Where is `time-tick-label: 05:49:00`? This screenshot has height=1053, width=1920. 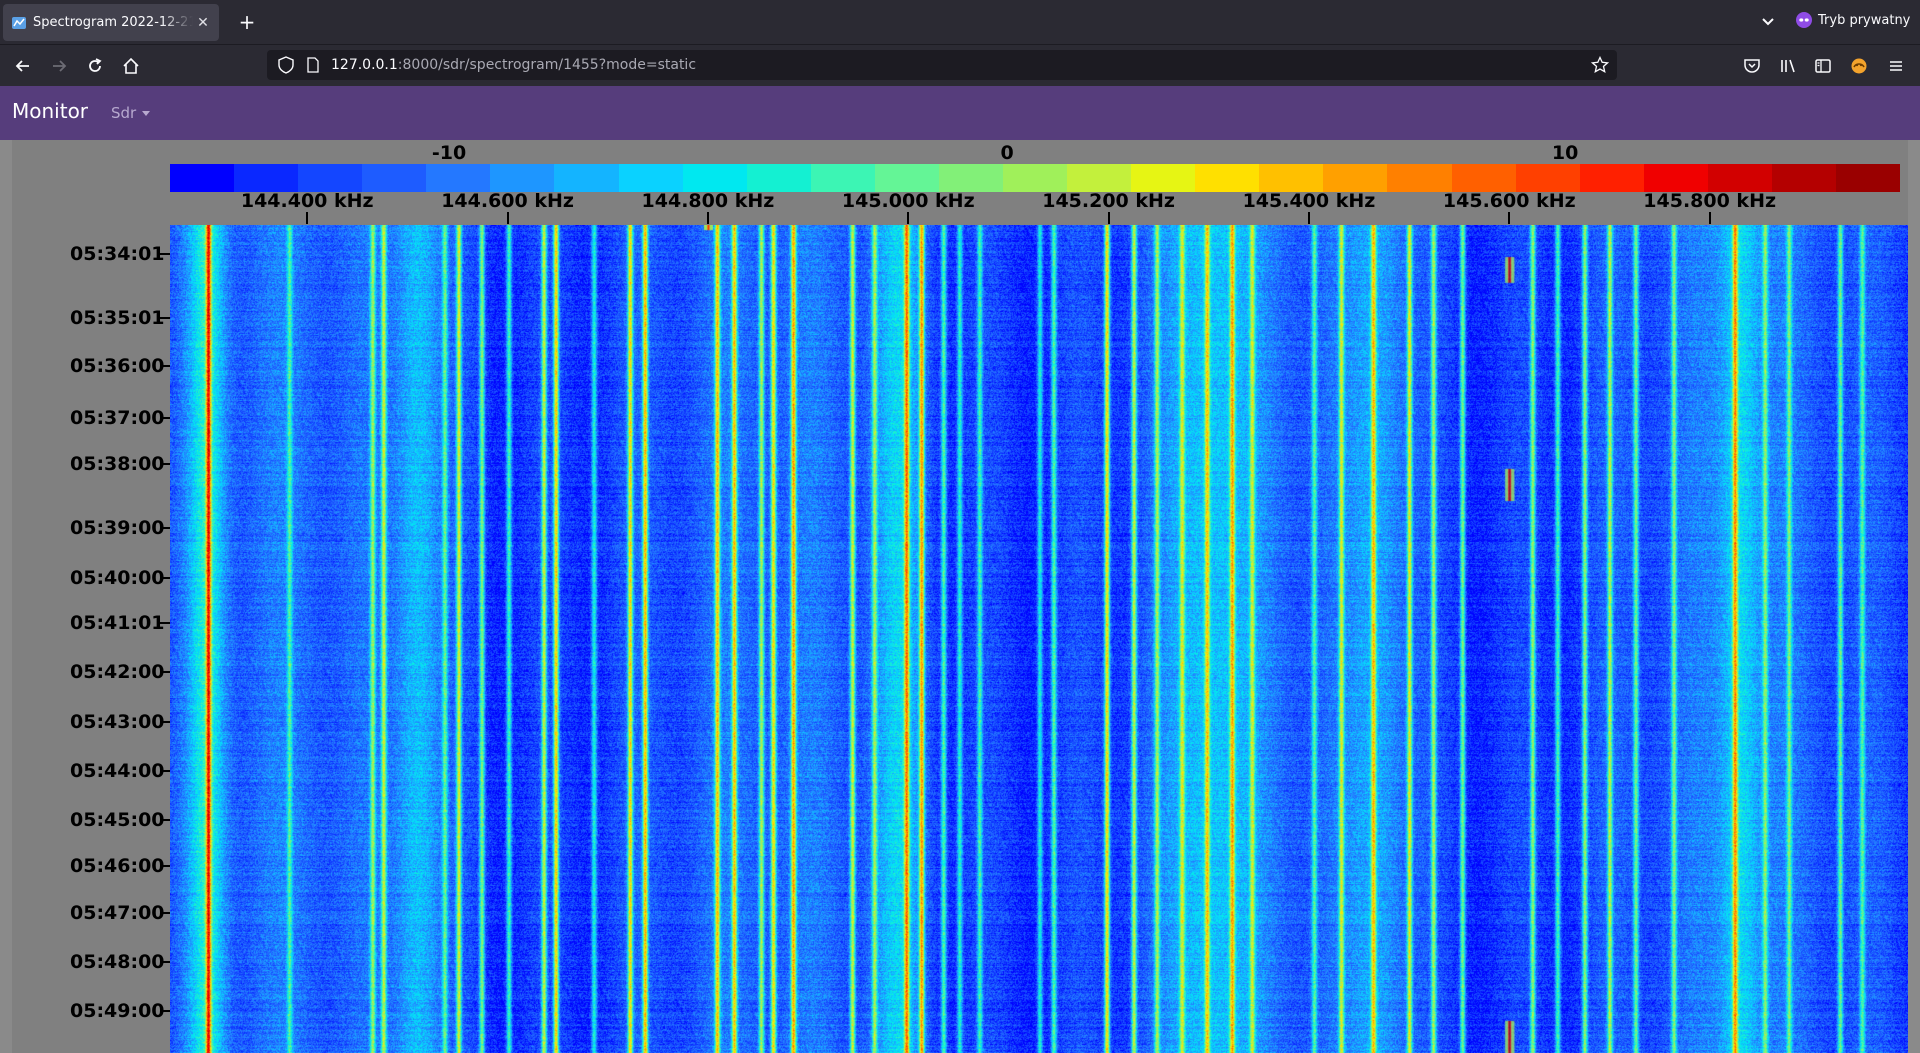 time-tick-label: 05:49:00 is located at coordinates (117, 1011).